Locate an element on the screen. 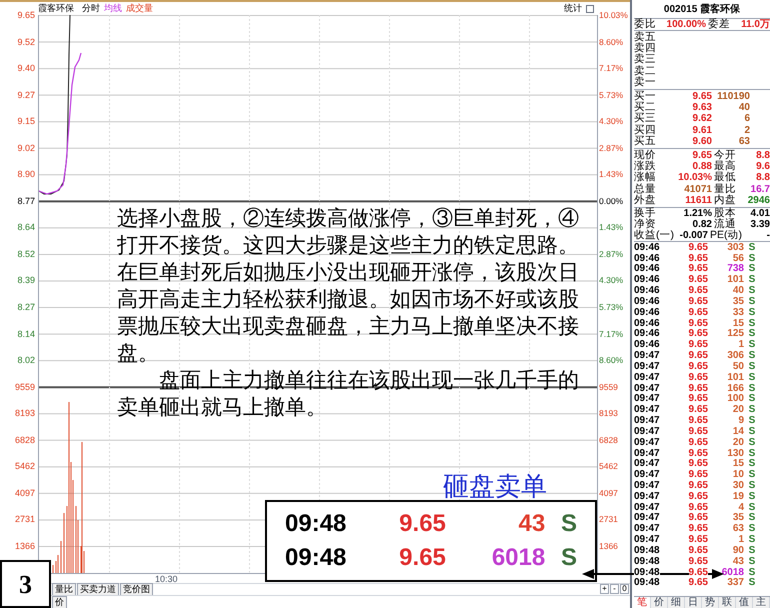 The width and height of the screenshot is (770, 608). field-label: 涨幅 is located at coordinates (645, 178).